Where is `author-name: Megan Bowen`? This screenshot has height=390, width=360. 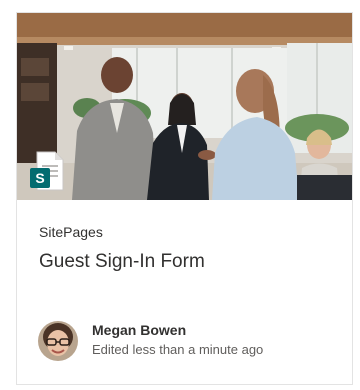 author-name: Megan Bowen is located at coordinates (139, 330).